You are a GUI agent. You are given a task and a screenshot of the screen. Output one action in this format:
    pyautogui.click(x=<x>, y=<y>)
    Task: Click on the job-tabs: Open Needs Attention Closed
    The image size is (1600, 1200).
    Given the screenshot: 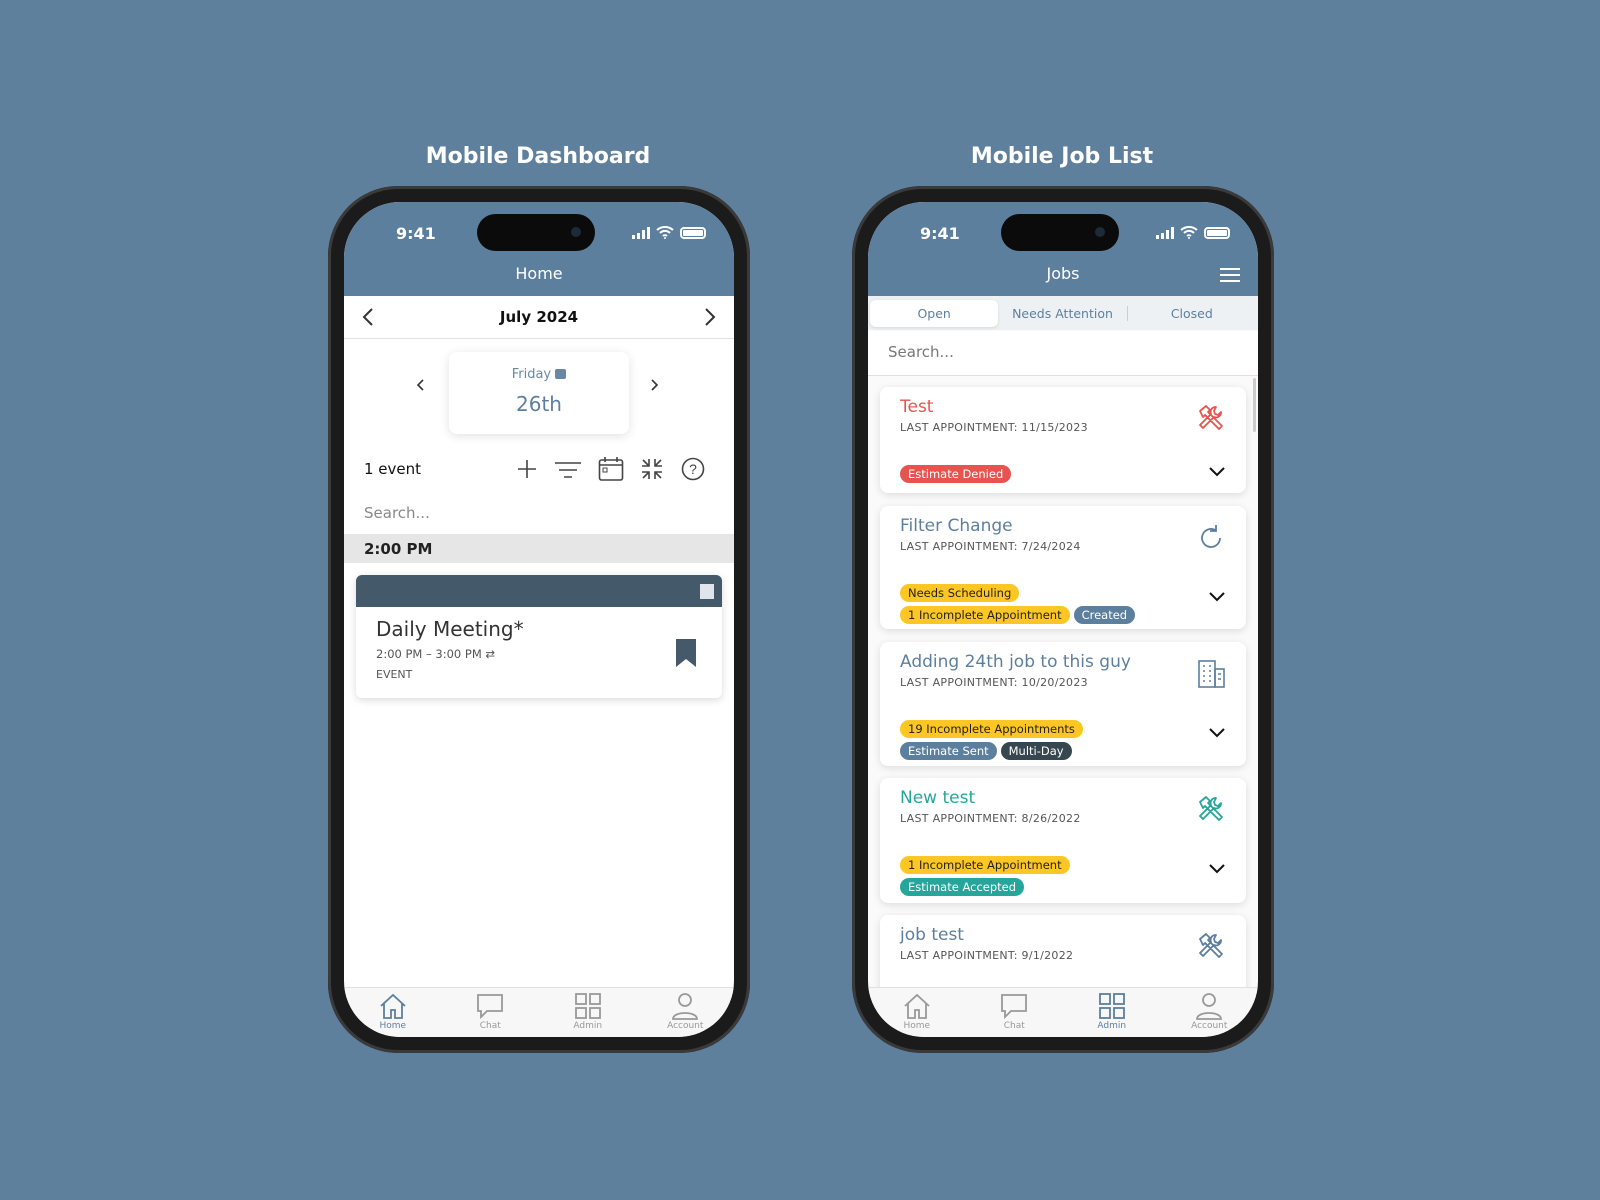 What is the action you would take?
    pyautogui.click(x=1063, y=313)
    